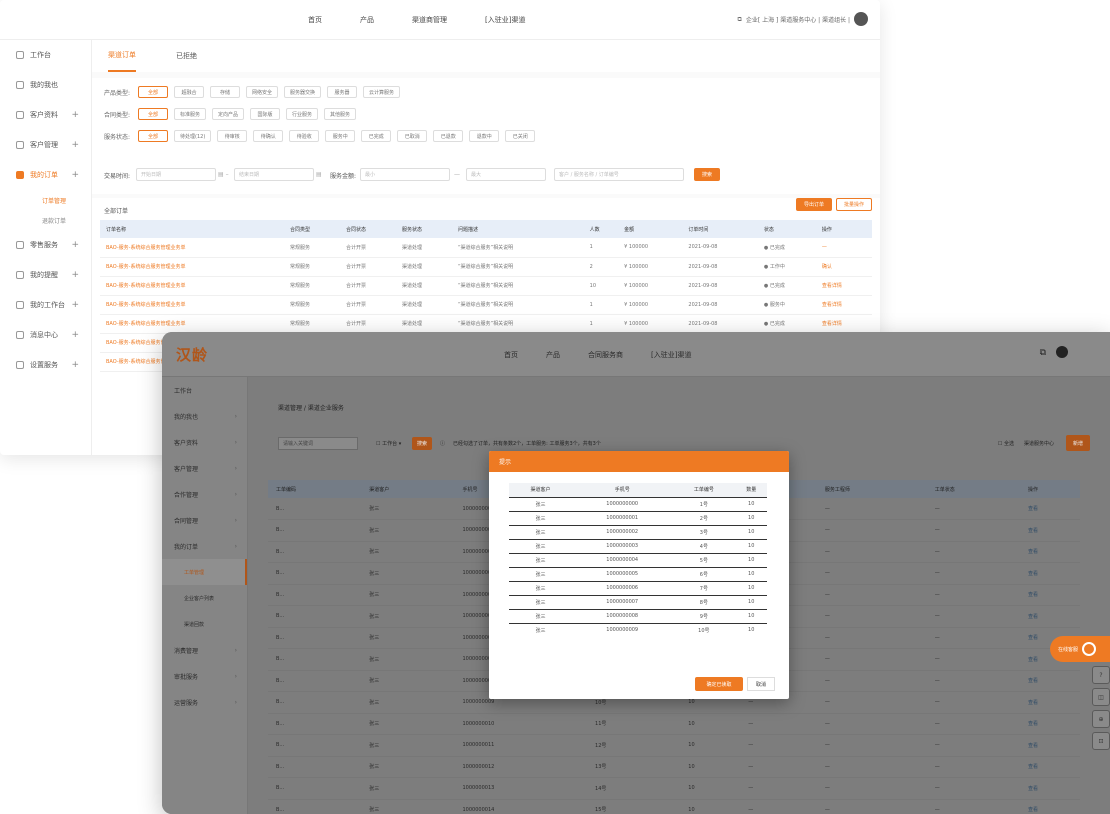 This screenshot has width=1110, height=814. Describe the element at coordinates (204, 702) in the screenshot. I see `sidebar-item: 运营服务 ›` at that location.